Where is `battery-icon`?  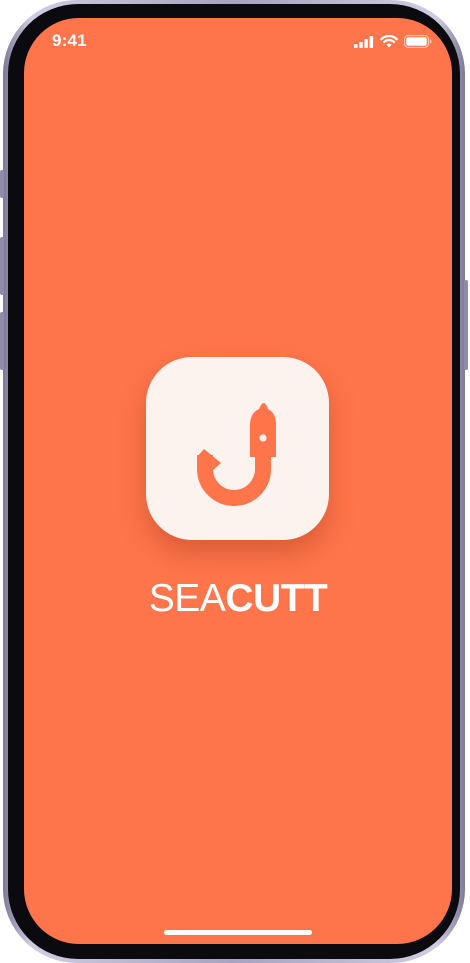
battery-icon is located at coordinates (418, 41).